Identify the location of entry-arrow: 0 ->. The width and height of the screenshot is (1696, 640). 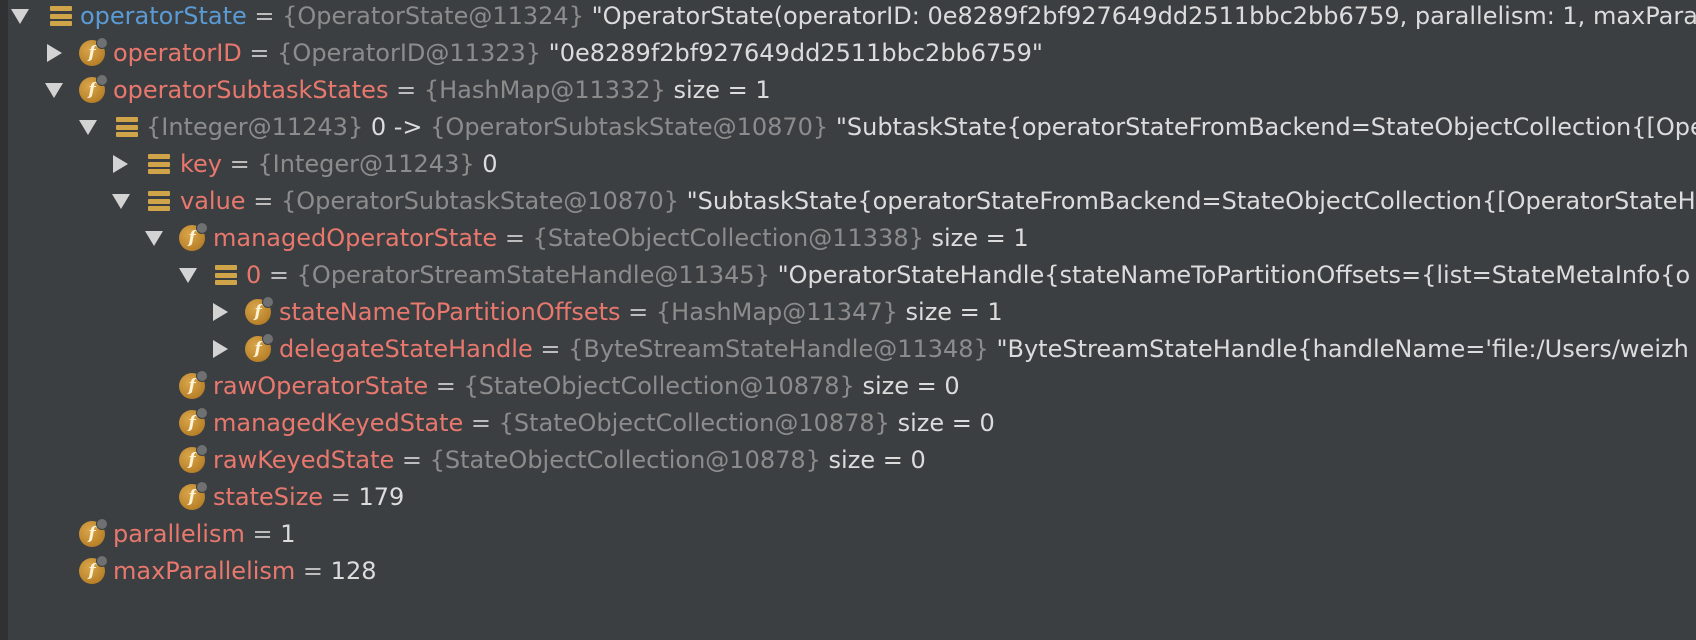
(397, 127).